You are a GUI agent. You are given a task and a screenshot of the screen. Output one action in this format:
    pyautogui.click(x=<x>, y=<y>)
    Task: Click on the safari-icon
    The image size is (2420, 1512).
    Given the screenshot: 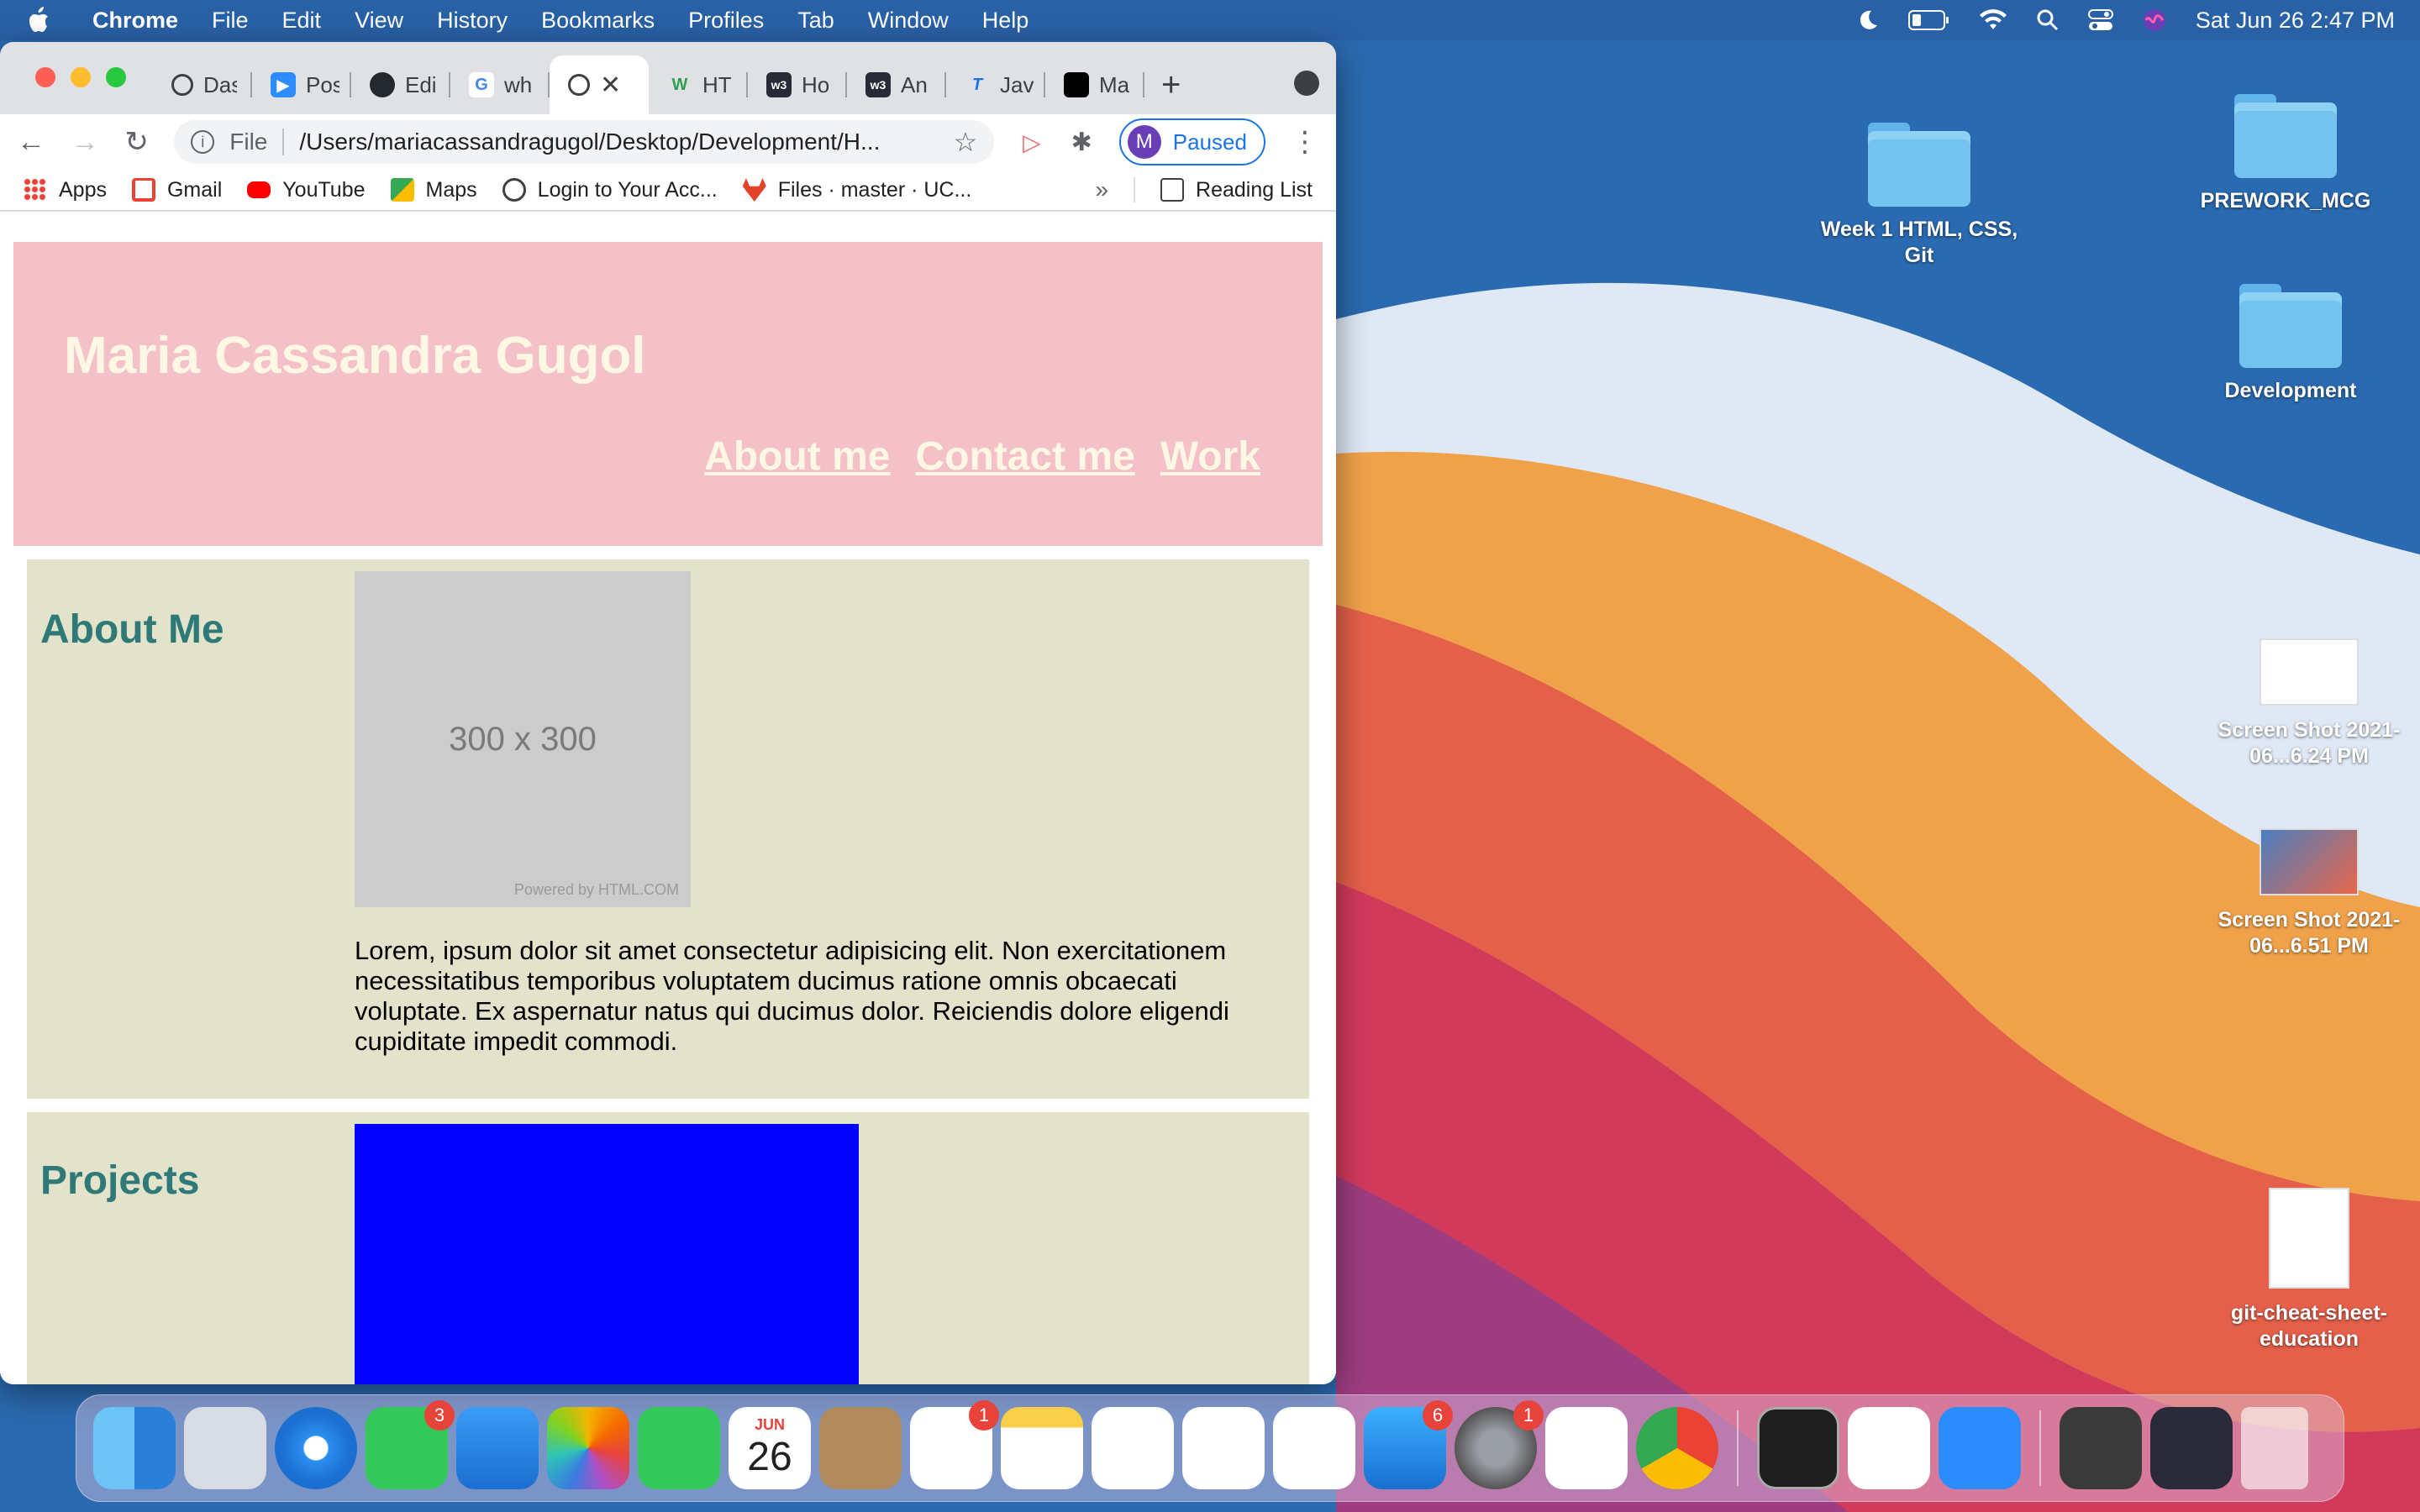 What is the action you would take?
    pyautogui.click(x=316, y=1448)
    